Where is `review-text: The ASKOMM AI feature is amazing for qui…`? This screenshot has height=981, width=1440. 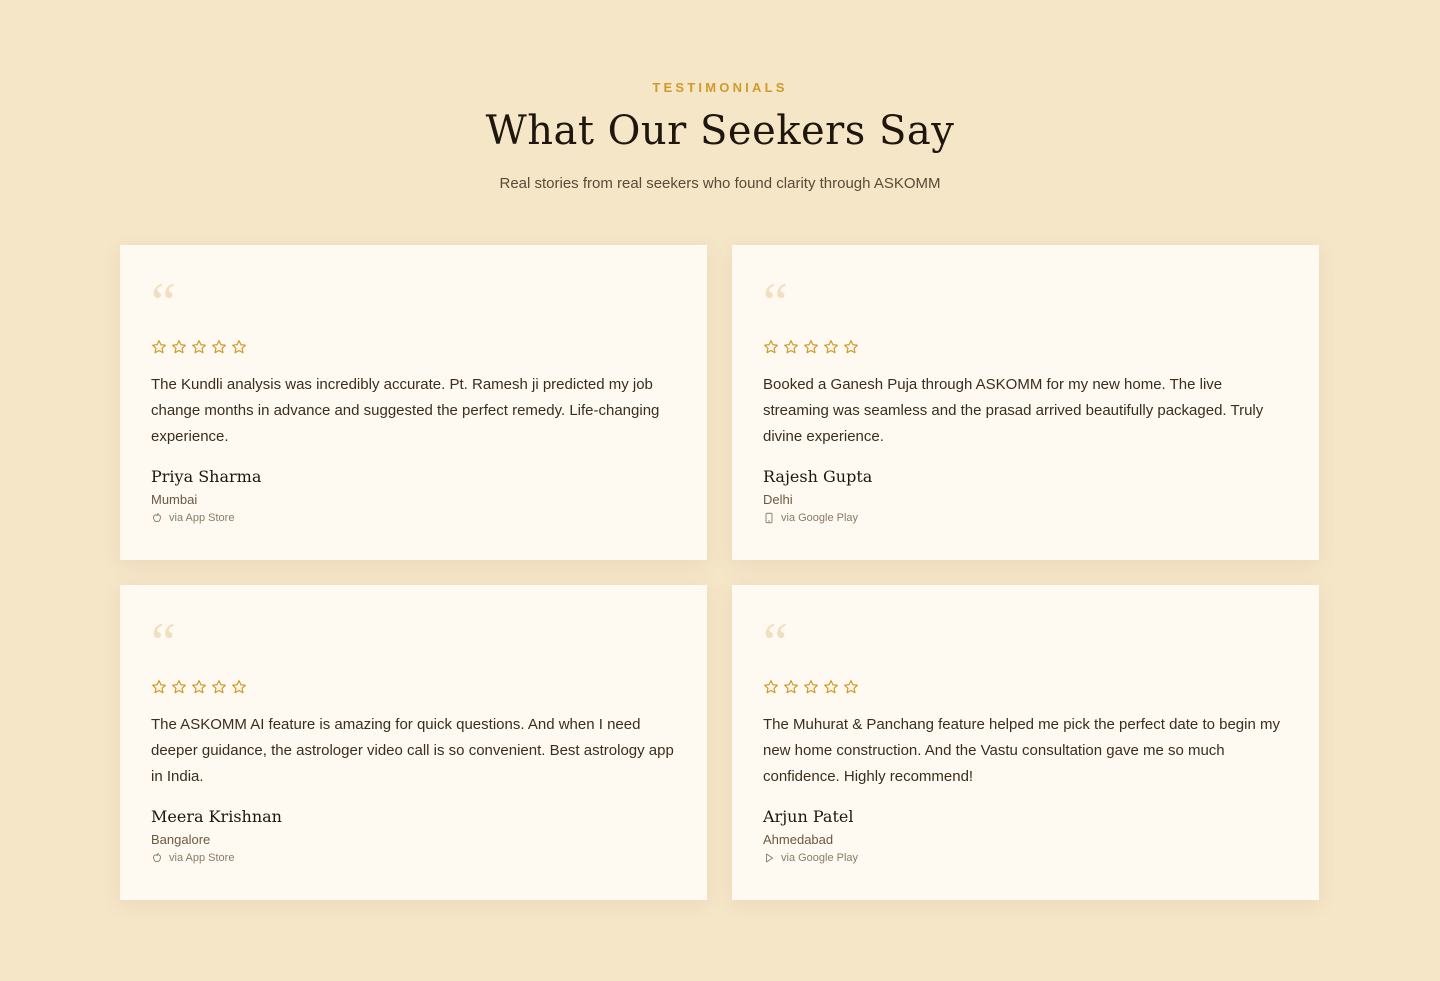
review-text: The ASKOMM AI feature is amazing for qui… is located at coordinates (412, 750).